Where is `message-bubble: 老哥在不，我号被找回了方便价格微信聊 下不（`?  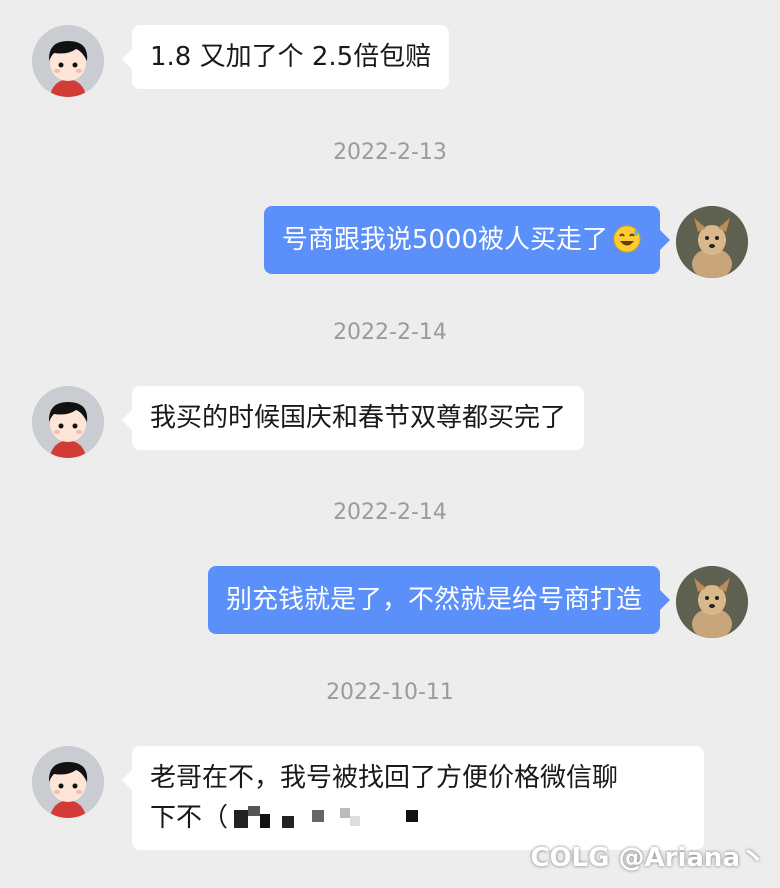 message-bubble: 老哥在不，我号被找回了方便价格微信聊 下不（ is located at coordinates (413, 798).